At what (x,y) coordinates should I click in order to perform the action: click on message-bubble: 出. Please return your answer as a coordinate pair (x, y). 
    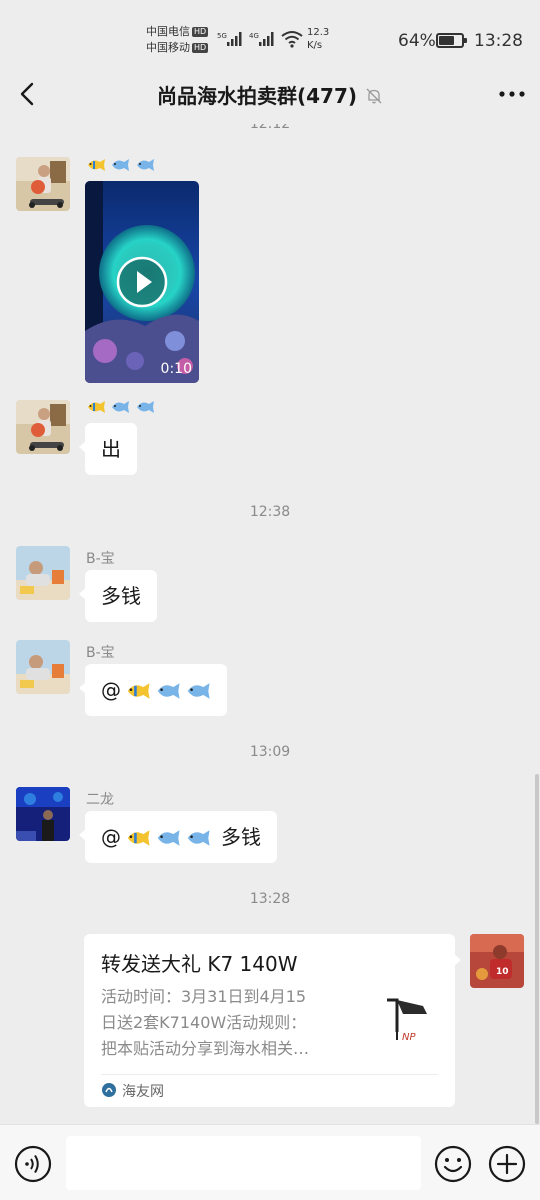
    Looking at the image, I should click on (108, 449).